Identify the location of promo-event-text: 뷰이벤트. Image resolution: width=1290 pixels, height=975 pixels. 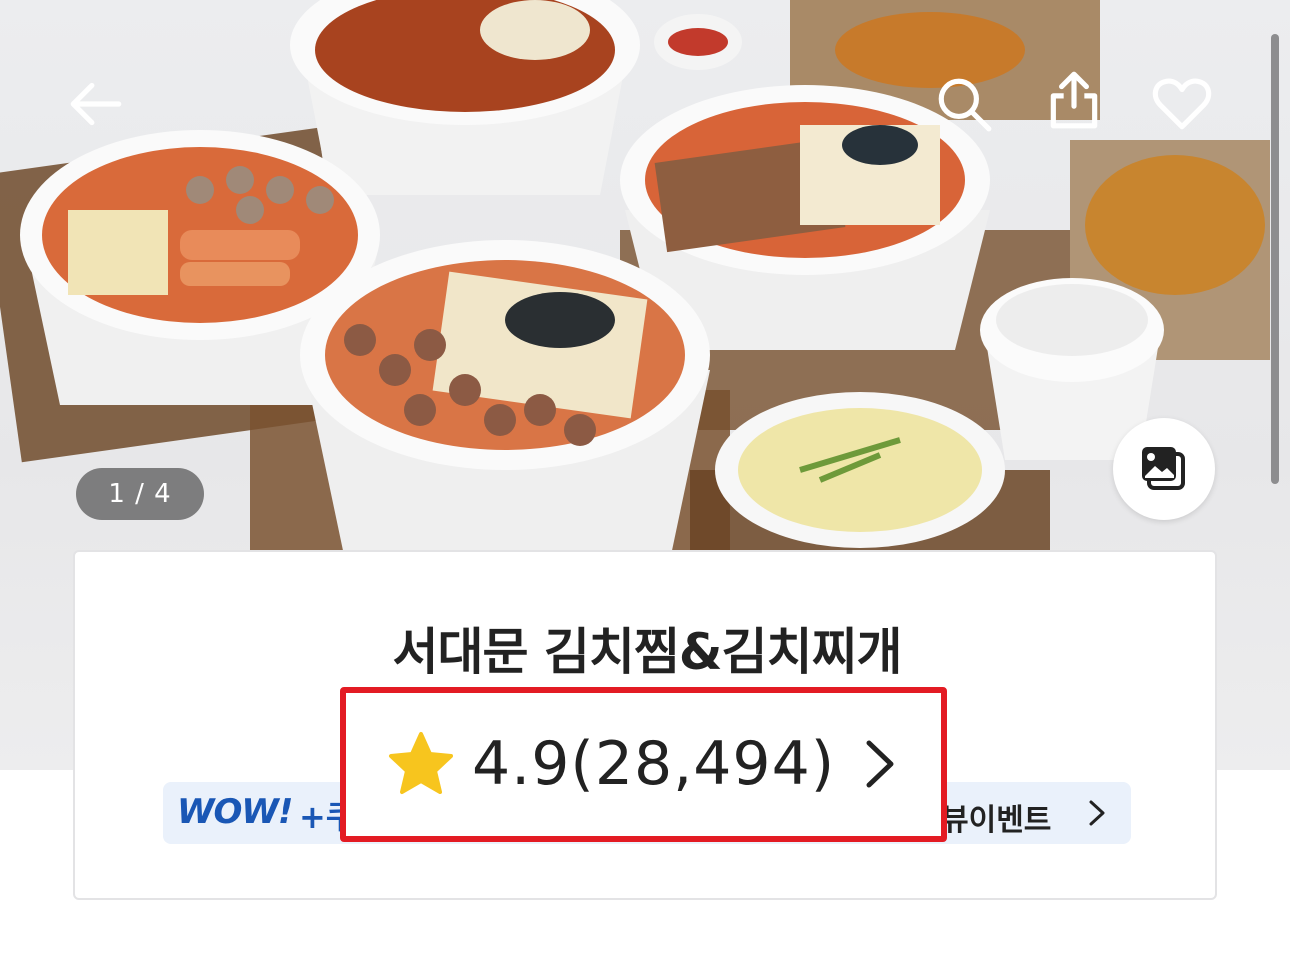
(996, 820).